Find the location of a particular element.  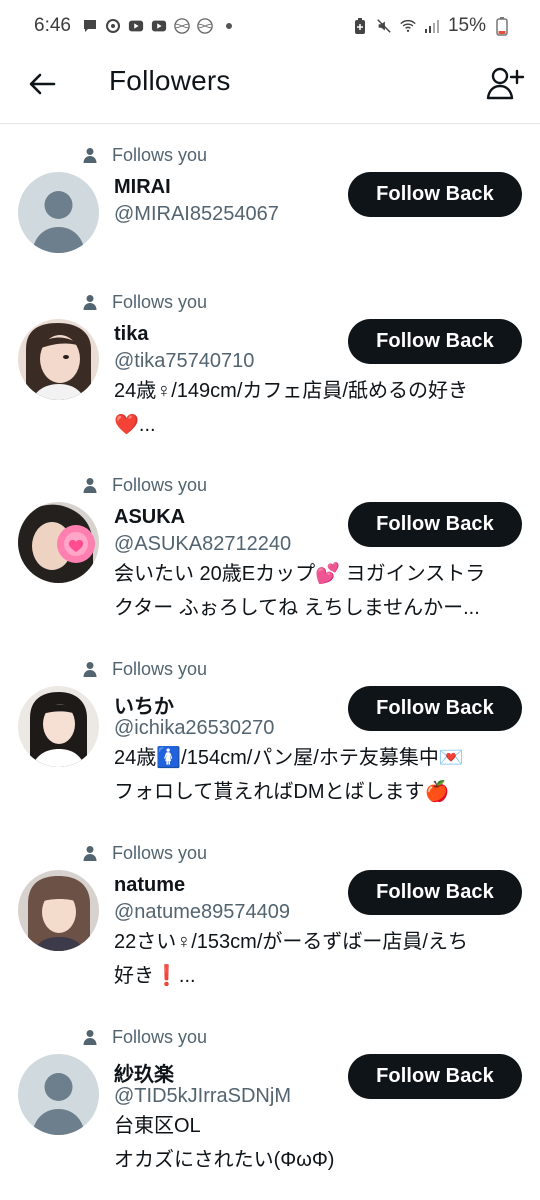

more-notifications-dot is located at coordinates (228, 26).